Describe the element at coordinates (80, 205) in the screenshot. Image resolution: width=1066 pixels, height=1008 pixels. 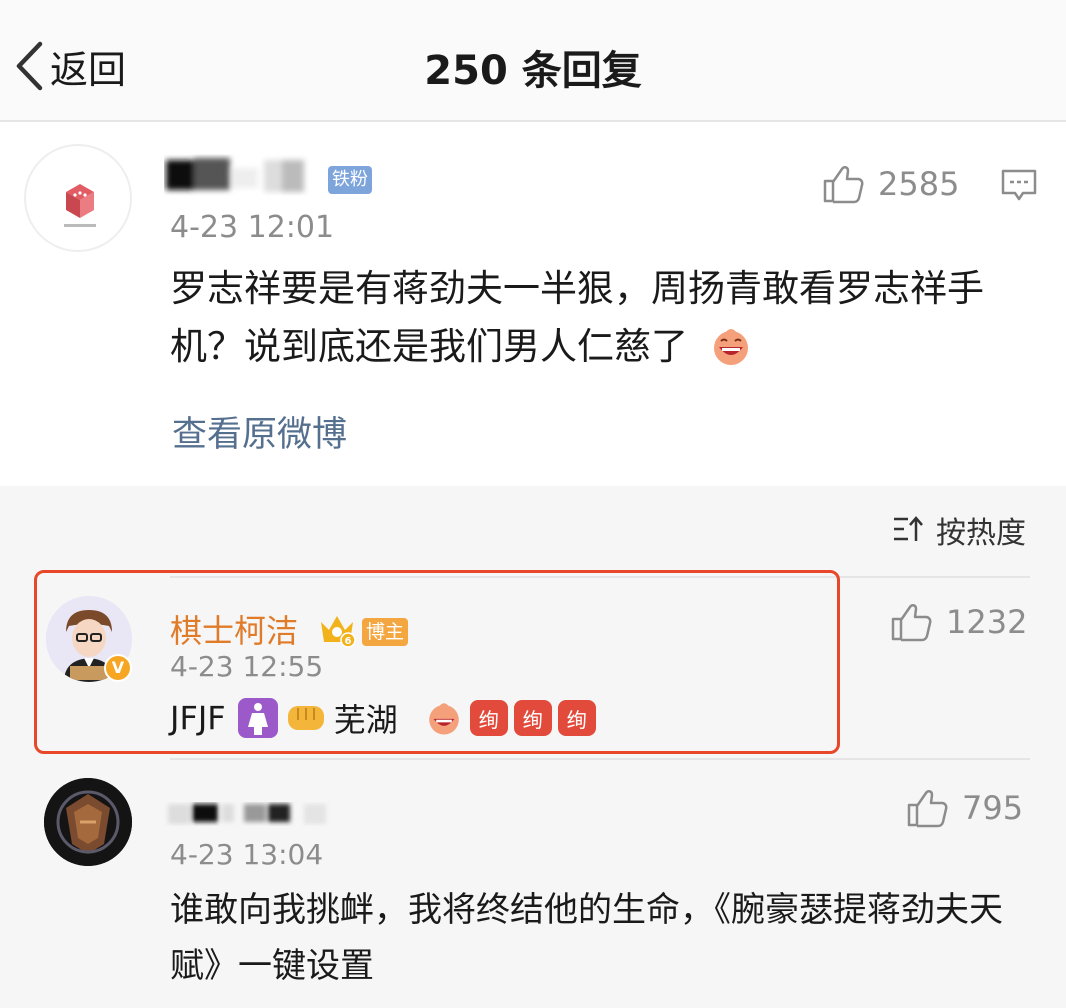
I see `gift-box-logo-icon` at that location.